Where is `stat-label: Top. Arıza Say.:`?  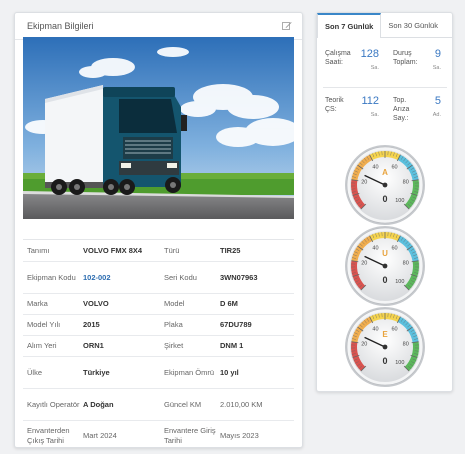
stat-label: Top. Arıza Say.: is located at coordinates (401, 109).